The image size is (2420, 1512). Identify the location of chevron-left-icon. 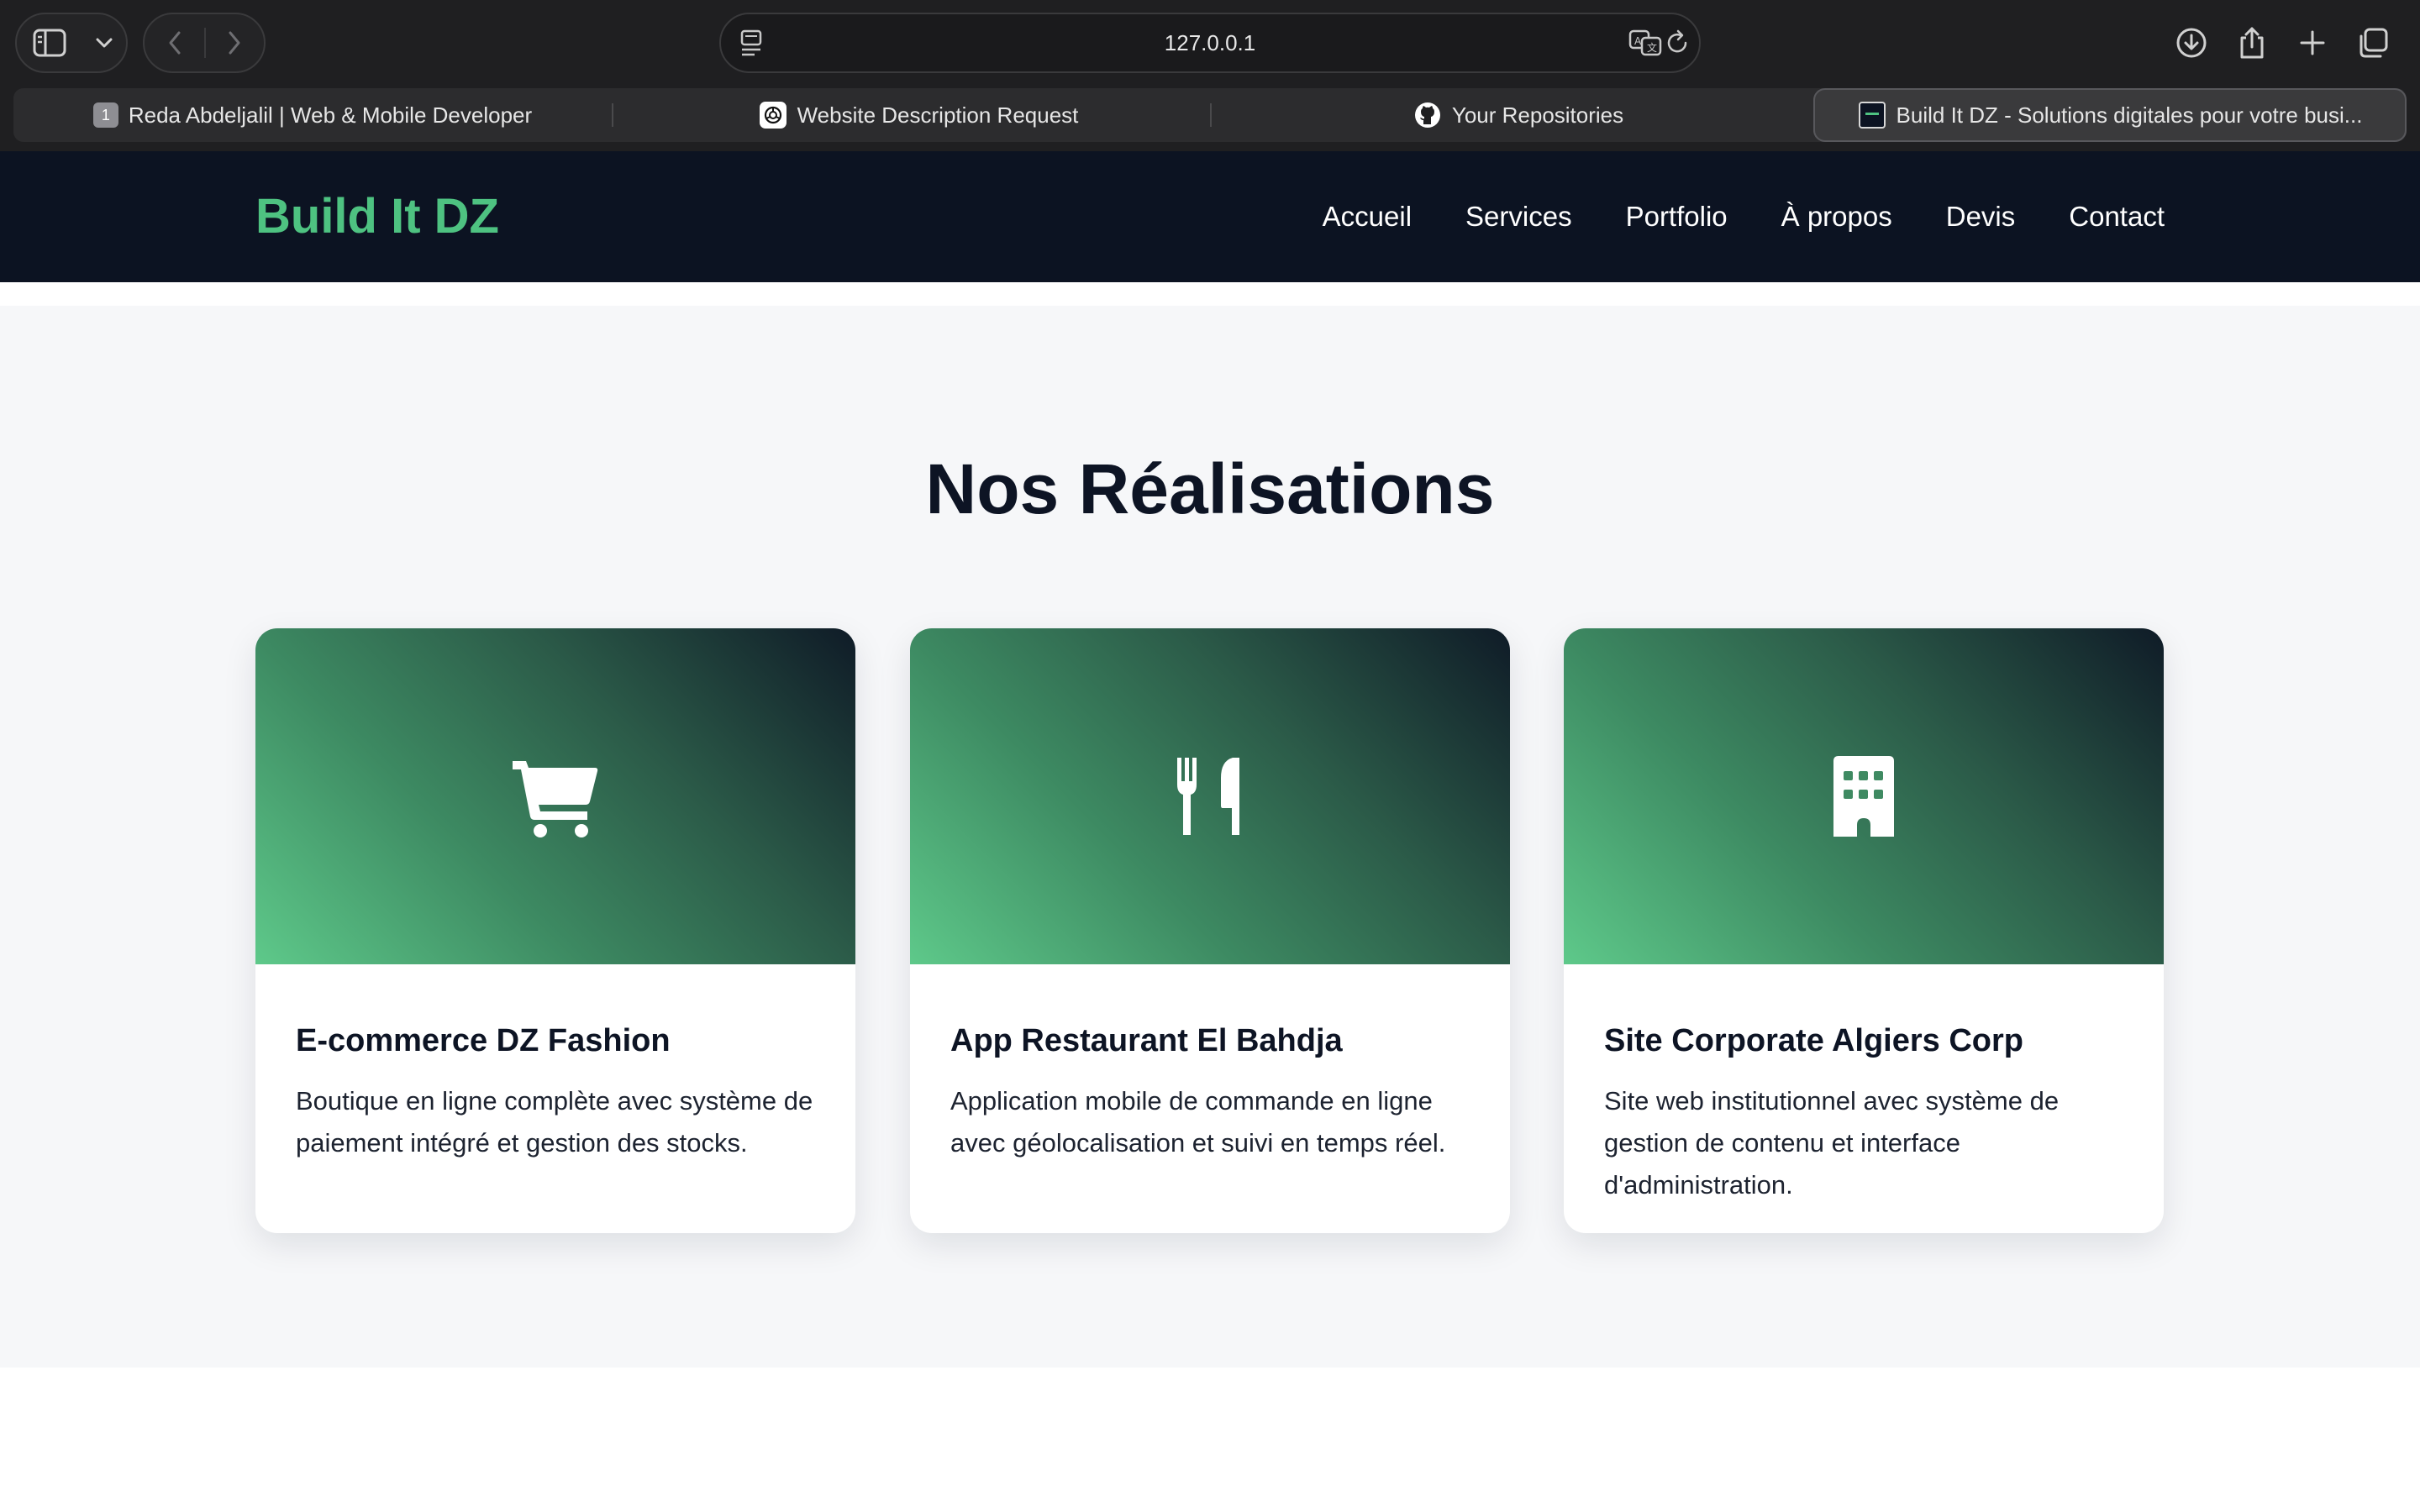
(174, 43).